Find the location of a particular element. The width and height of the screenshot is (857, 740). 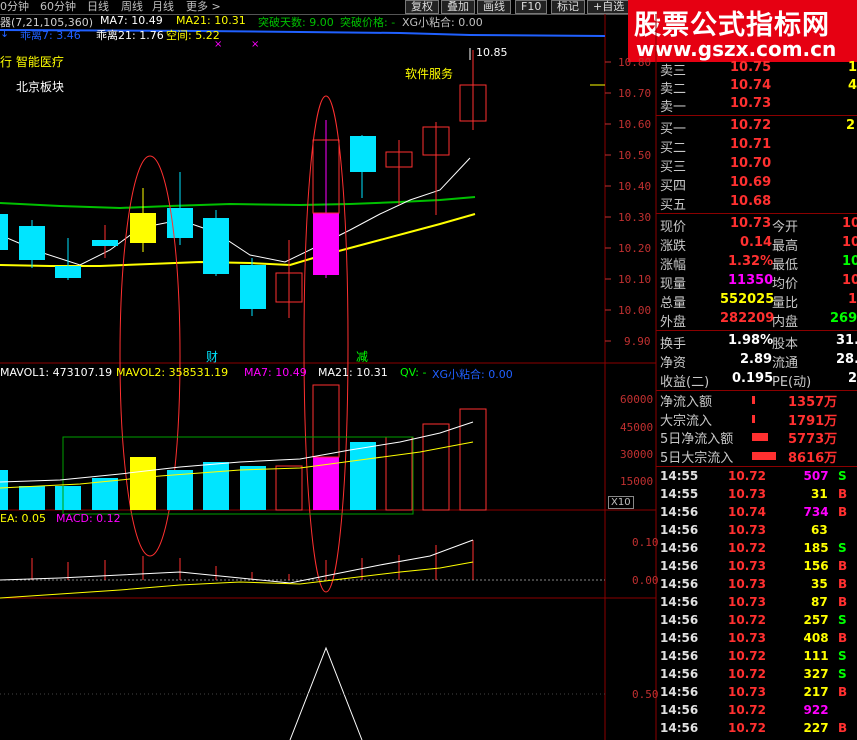

tick-volume: 507 is located at coordinates (816, 476).